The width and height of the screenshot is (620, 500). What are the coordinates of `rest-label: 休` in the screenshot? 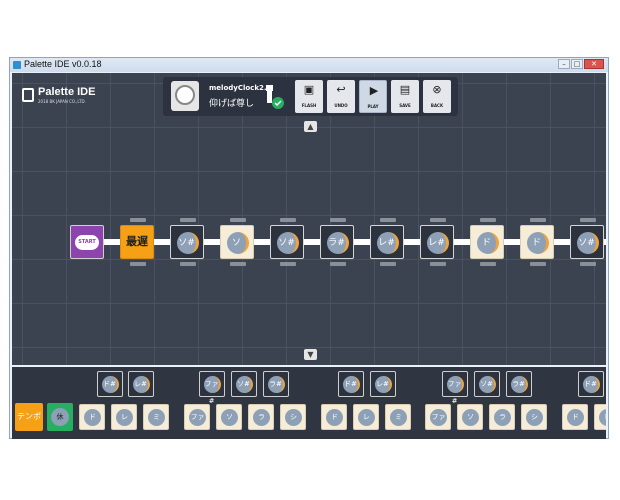 It's located at (60, 417).